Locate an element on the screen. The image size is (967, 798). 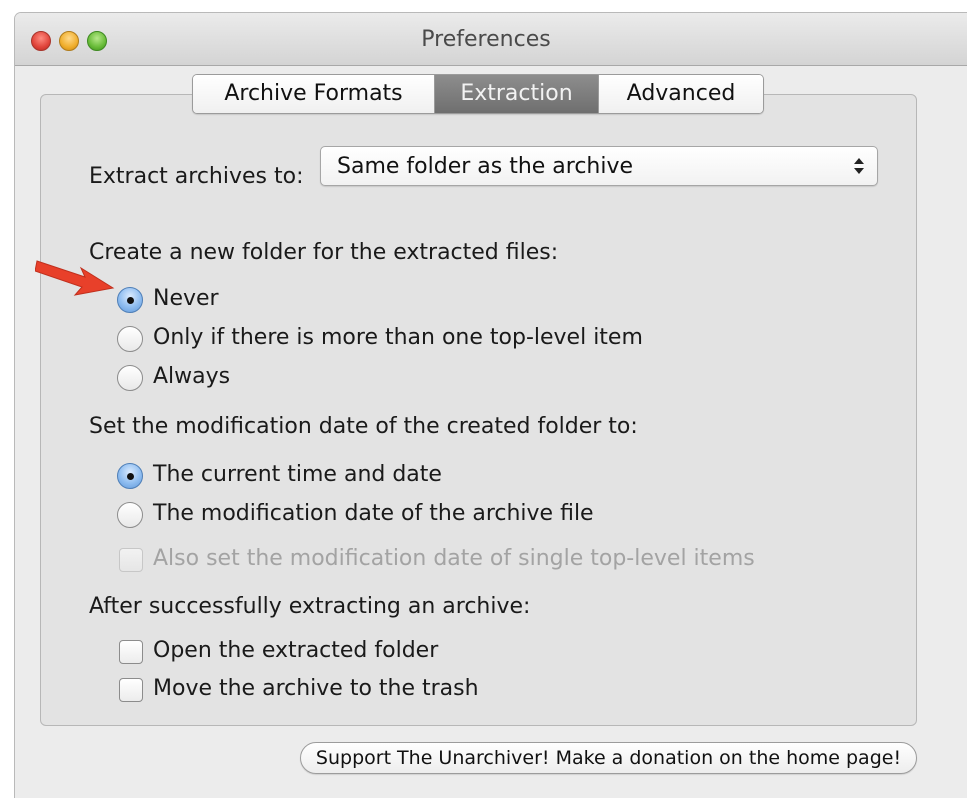
annotation-arrow-icon is located at coordinates (75, 278).